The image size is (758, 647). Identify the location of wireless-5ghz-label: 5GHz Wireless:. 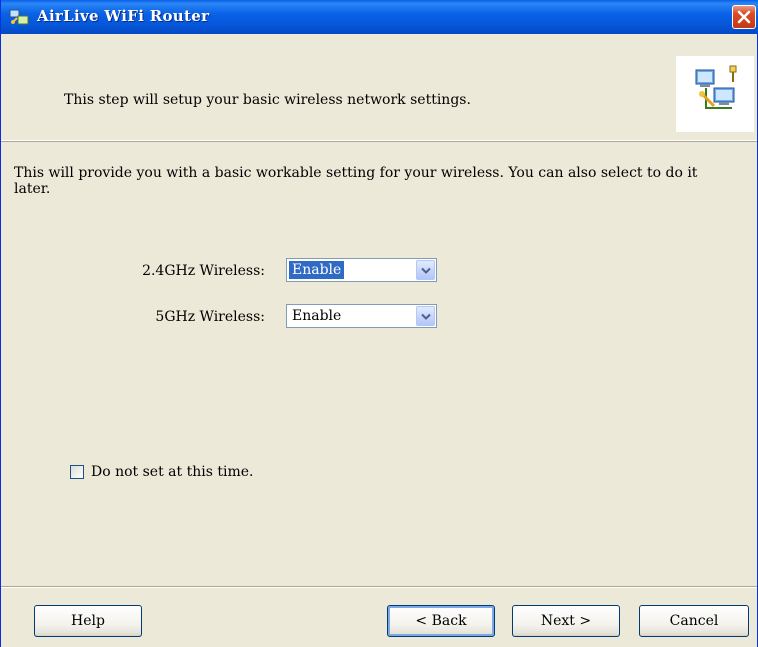
(210, 317).